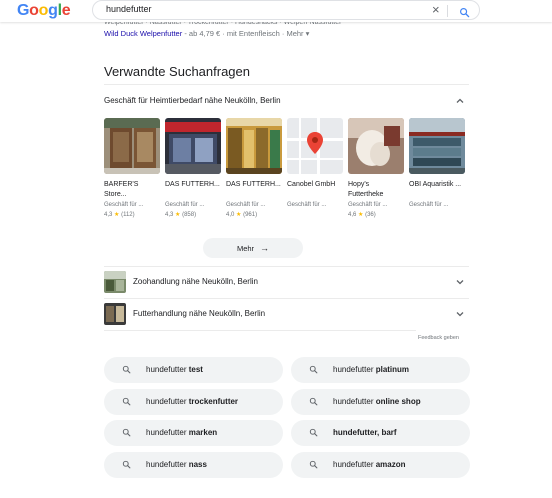 This screenshot has height=498, width=552. I want to click on place-name: Canobel GmbH, so click(311, 184).